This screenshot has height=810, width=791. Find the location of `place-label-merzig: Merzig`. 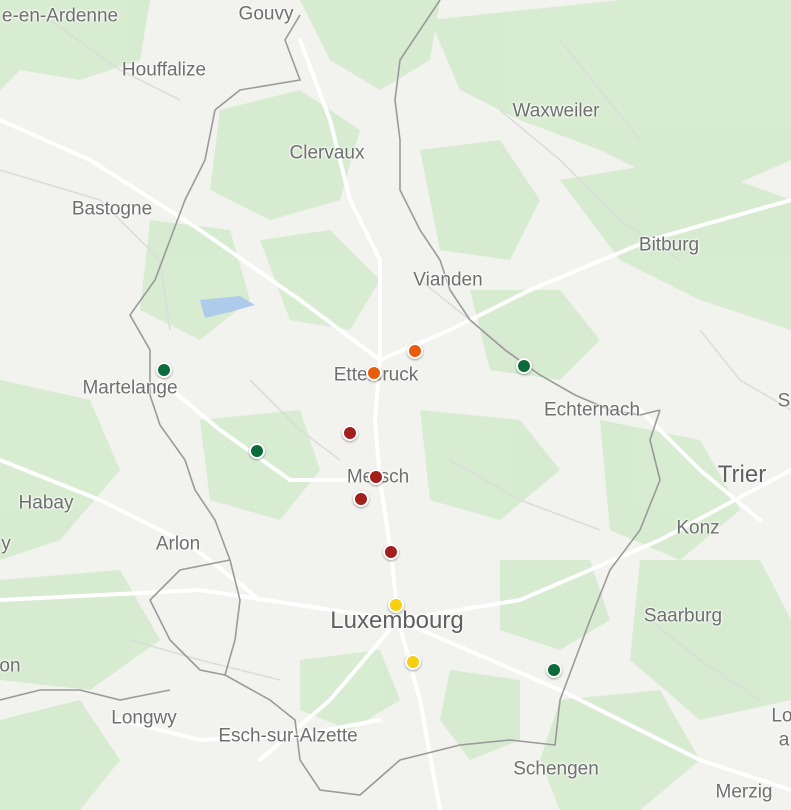

place-label-merzig: Merzig is located at coordinates (744, 792).